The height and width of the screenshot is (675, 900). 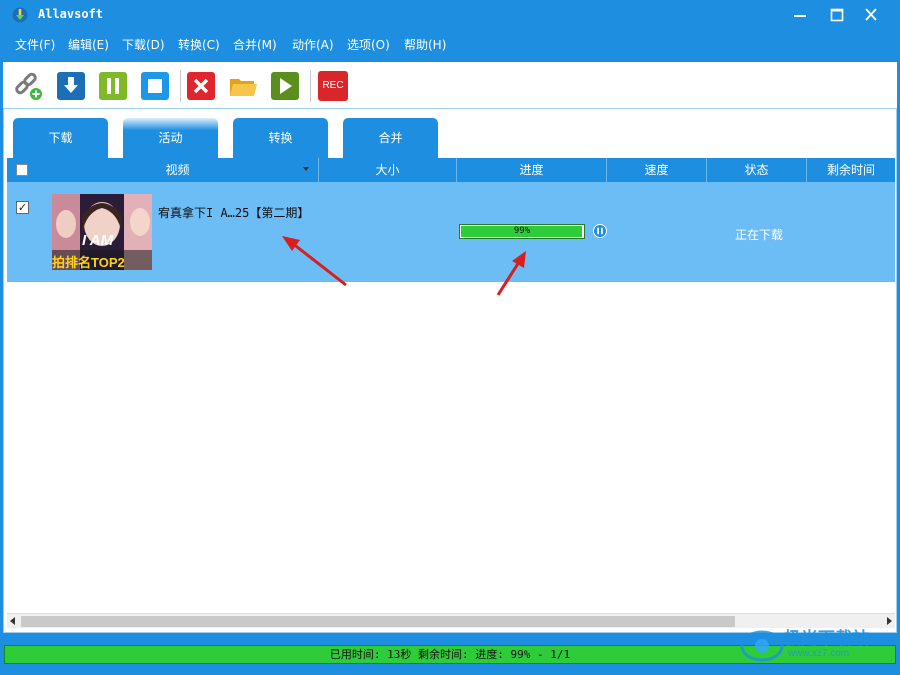 What do you see at coordinates (155, 86) in the screenshot?
I see `stop-button` at bounding box center [155, 86].